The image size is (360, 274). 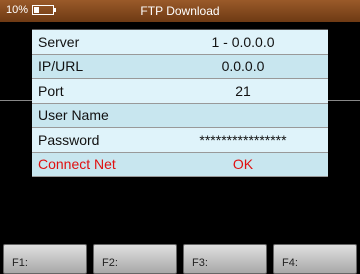 I want to click on setting-row-password: Password ****************, so click(x=180, y=140).